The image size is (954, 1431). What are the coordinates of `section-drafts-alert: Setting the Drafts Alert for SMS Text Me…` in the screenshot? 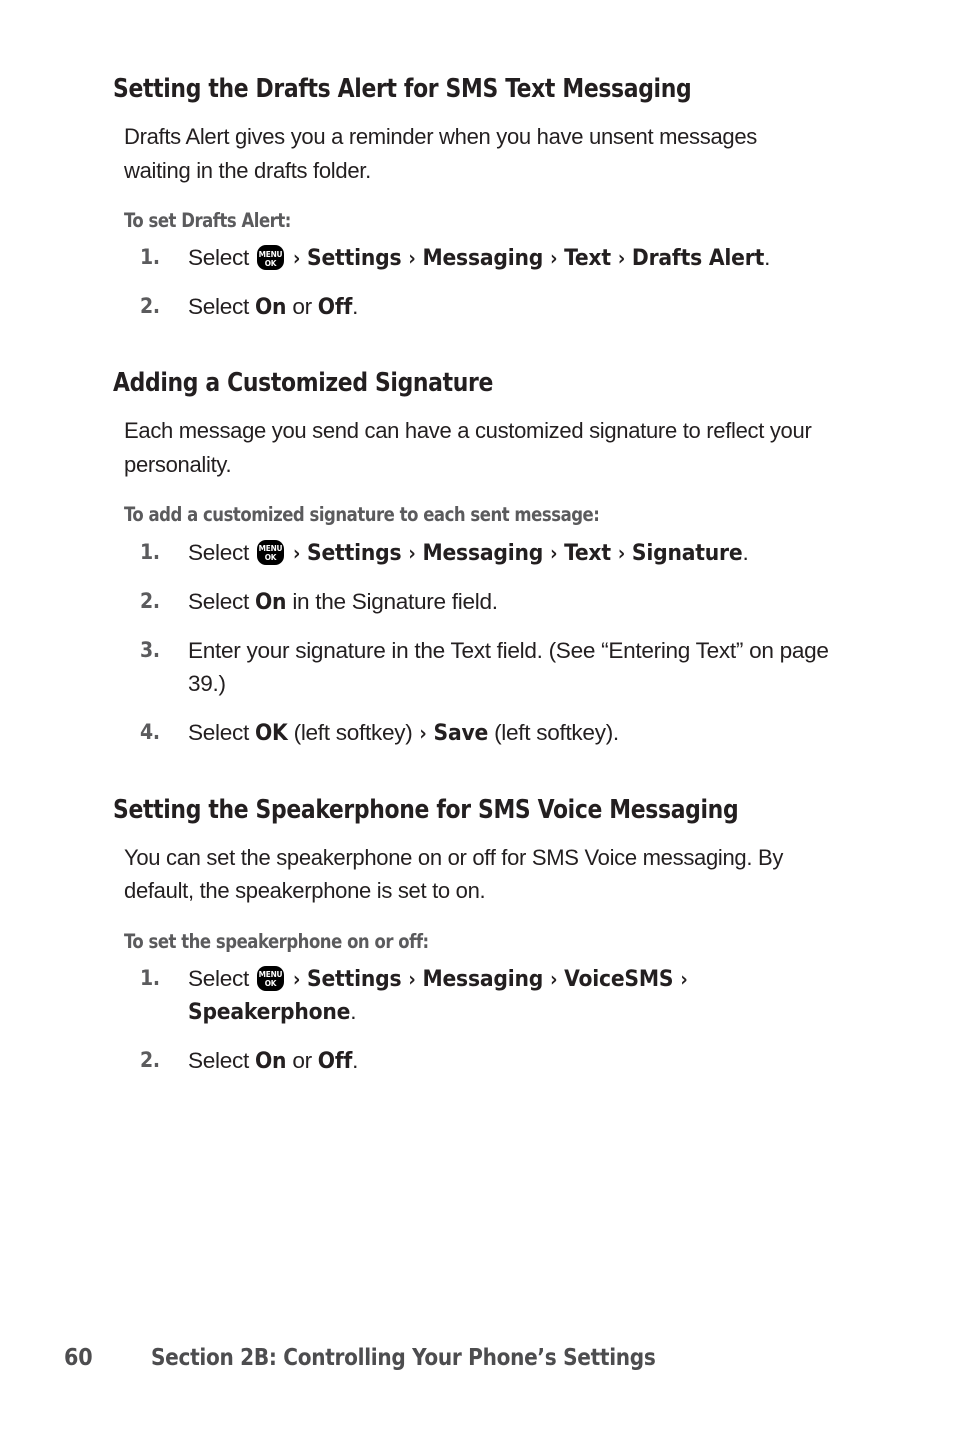 It's located at (478, 199).